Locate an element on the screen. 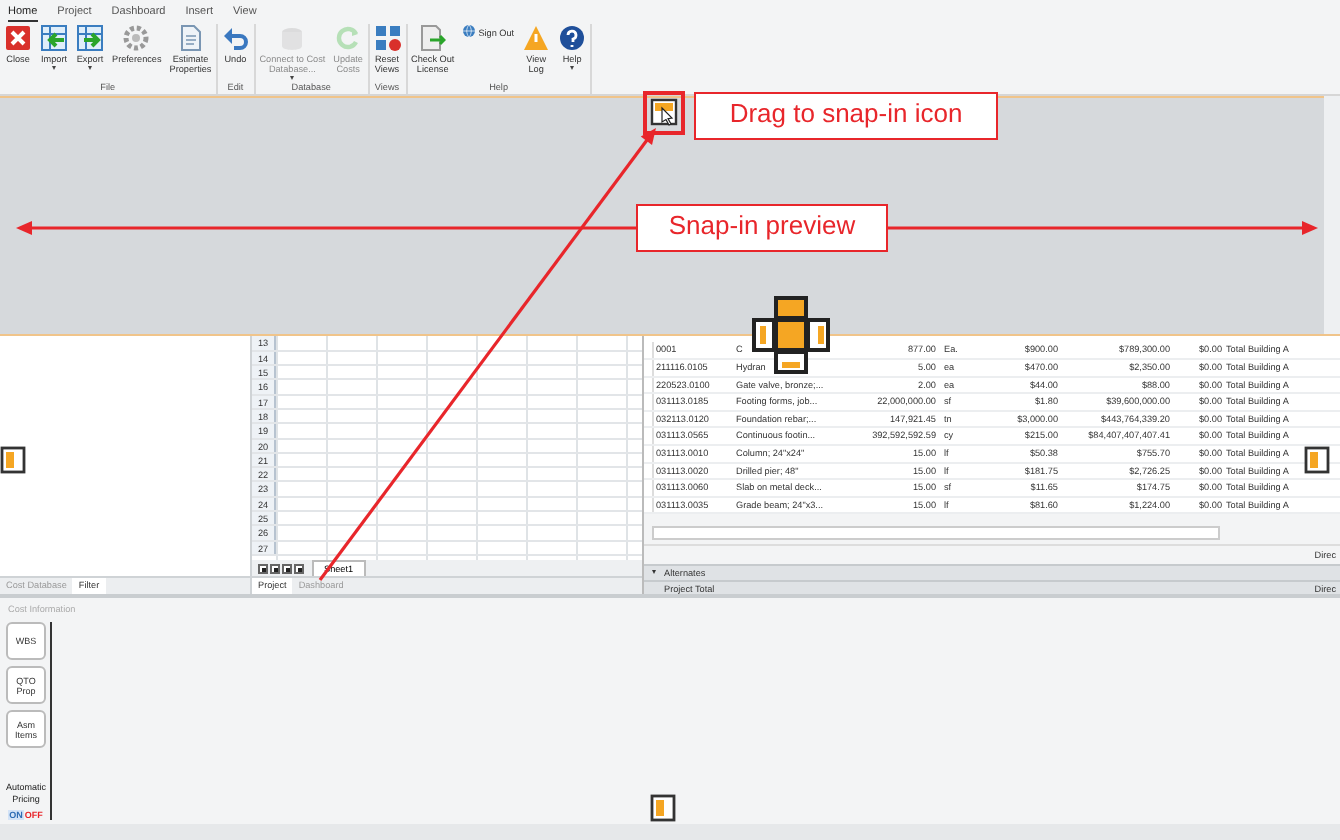  grid-icon is located at coordinates (387, 38).